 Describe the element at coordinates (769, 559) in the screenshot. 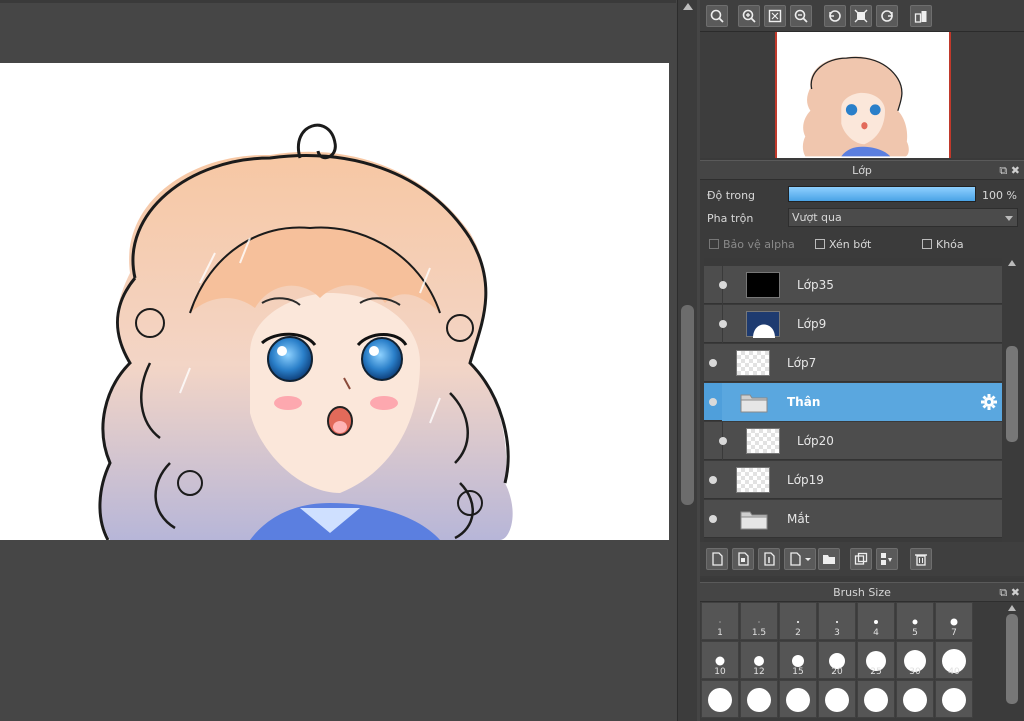

I see `new-1bit-layer-icon` at that location.